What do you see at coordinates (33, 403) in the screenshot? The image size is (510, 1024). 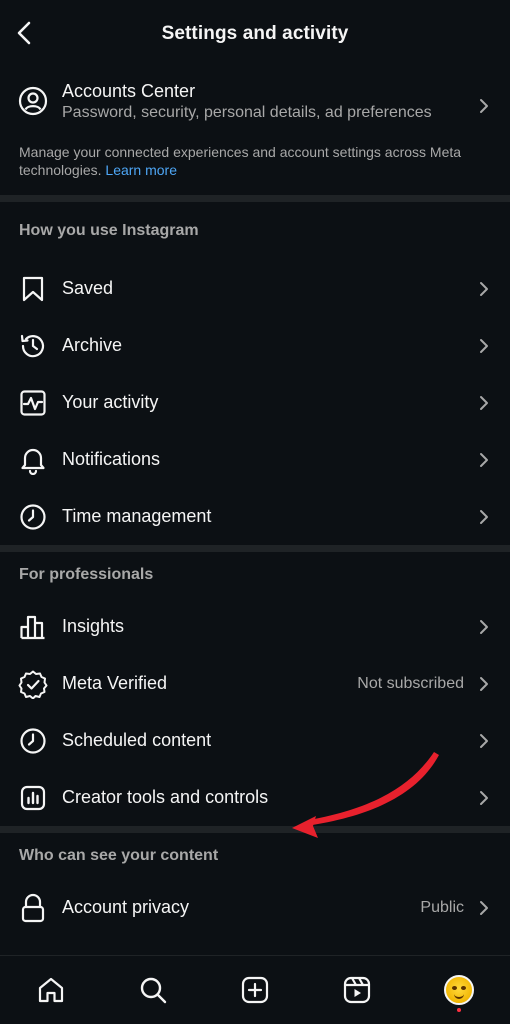 I see `activity-icon` at bounding box center [33, 403].